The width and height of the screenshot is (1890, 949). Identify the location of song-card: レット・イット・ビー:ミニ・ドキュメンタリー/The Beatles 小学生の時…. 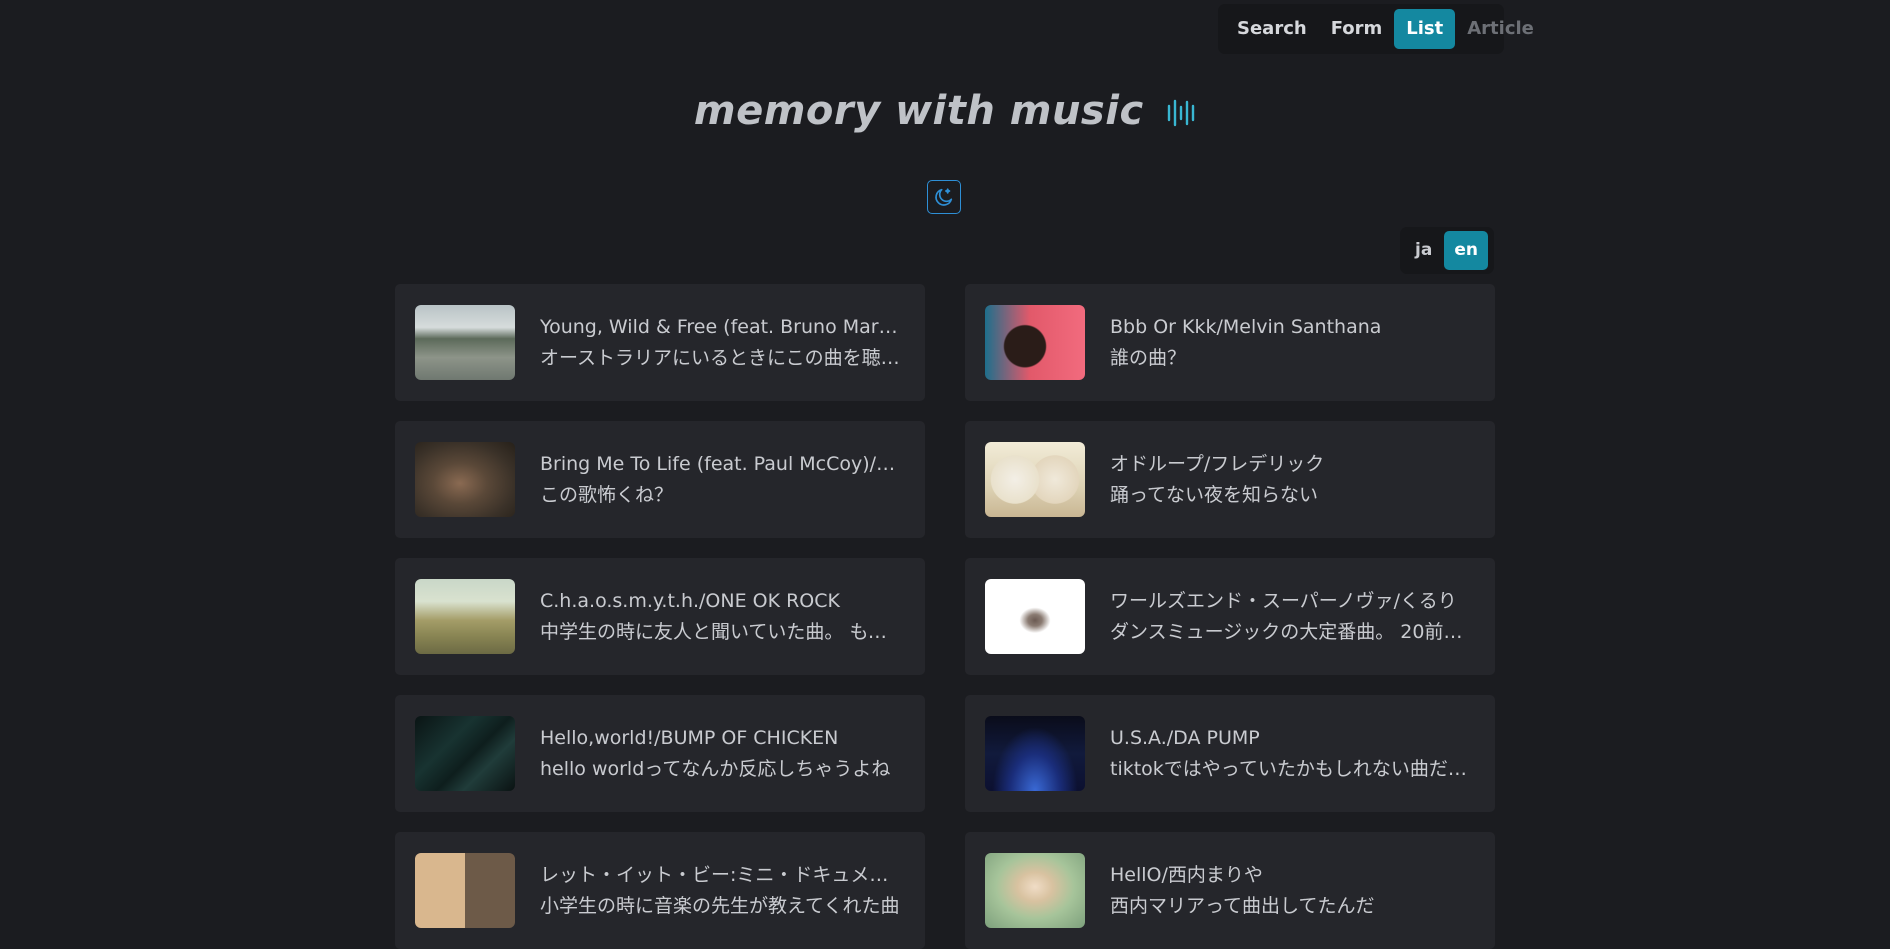
(660, 890).